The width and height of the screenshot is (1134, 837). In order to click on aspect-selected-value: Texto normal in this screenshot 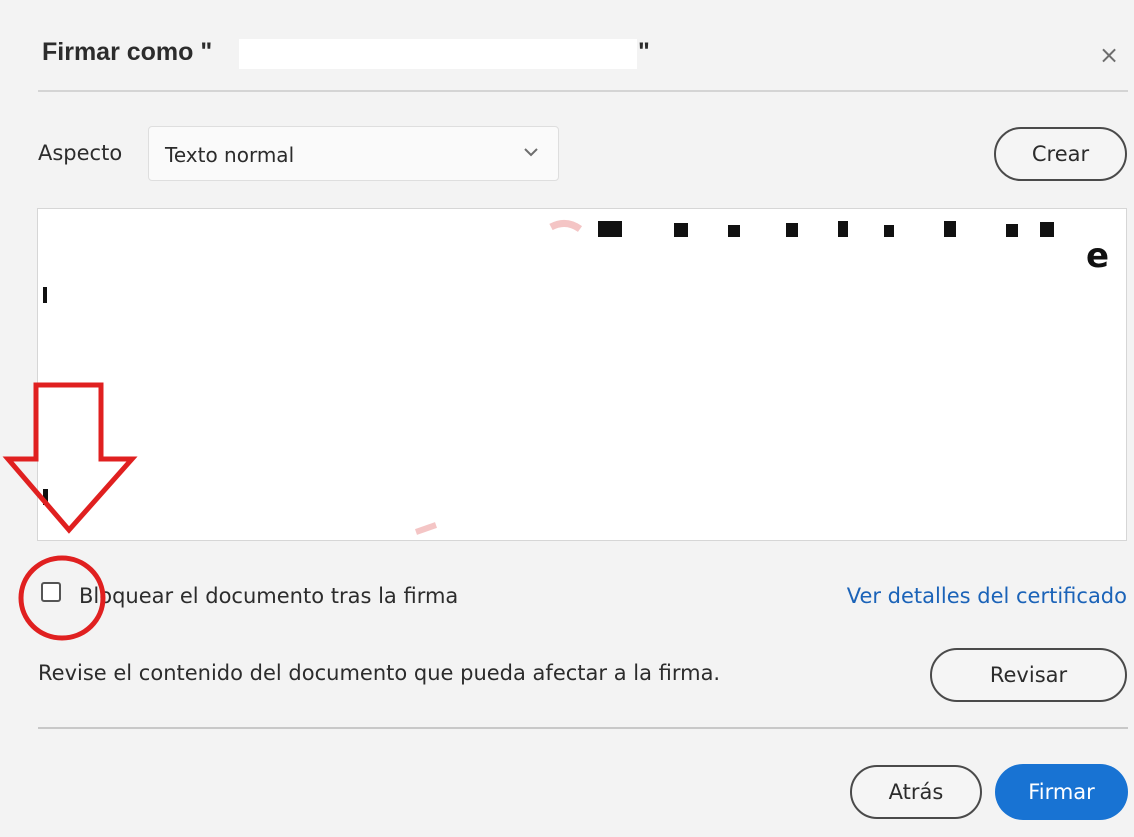, I will do `click(230, 155)`.